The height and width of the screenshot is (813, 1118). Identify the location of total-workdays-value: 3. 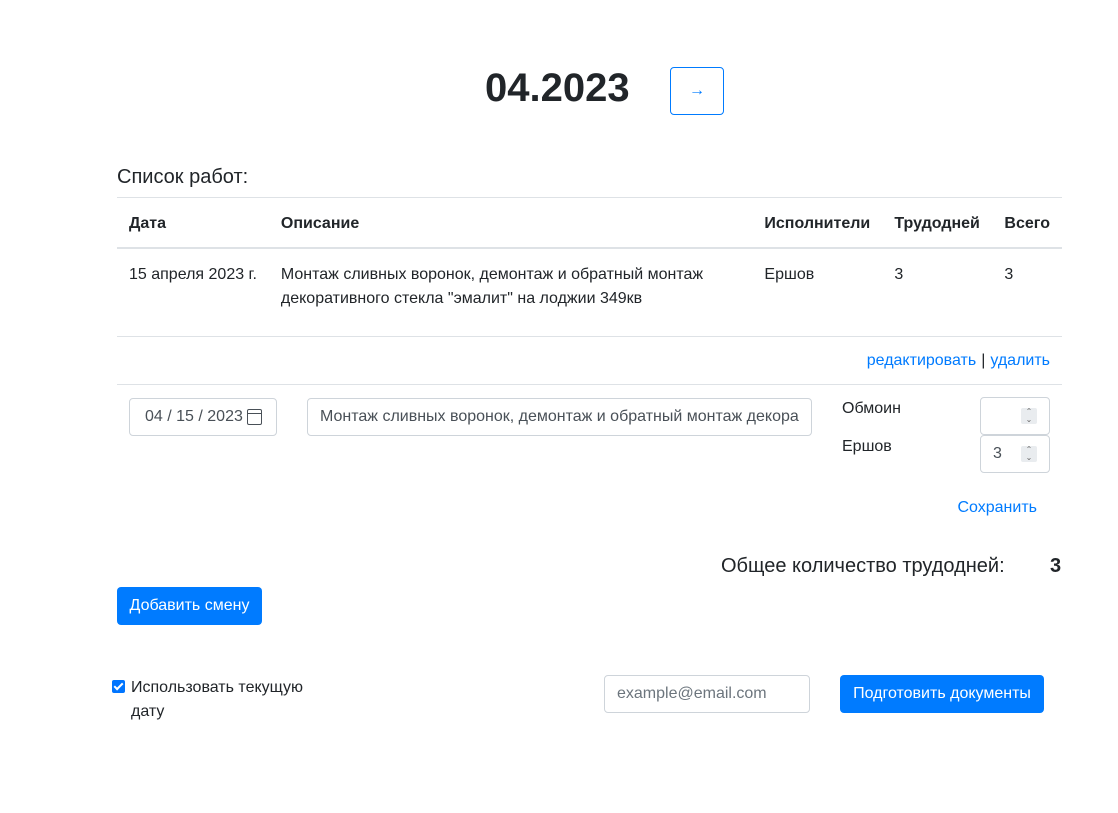
(1056, 566).